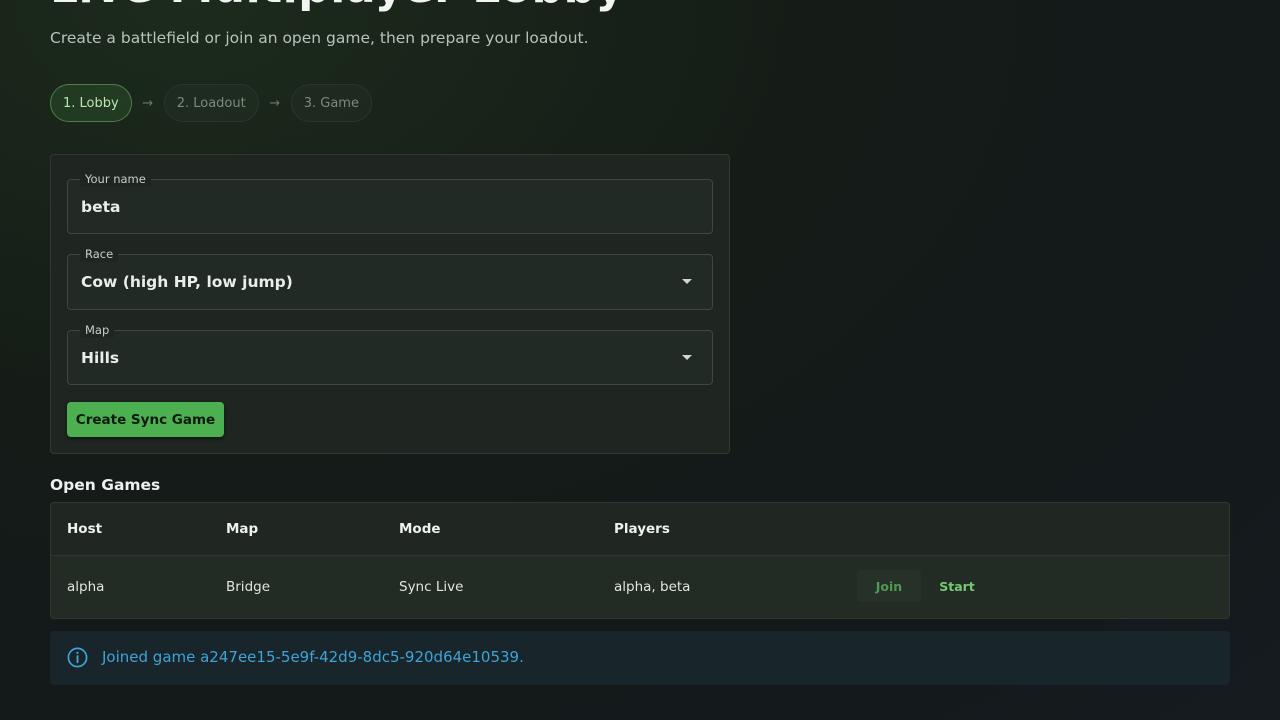 The image size is (1280, 720). Describe the element at coordinates (77, 657) in the screenshot. I see `info-icon` at that location.